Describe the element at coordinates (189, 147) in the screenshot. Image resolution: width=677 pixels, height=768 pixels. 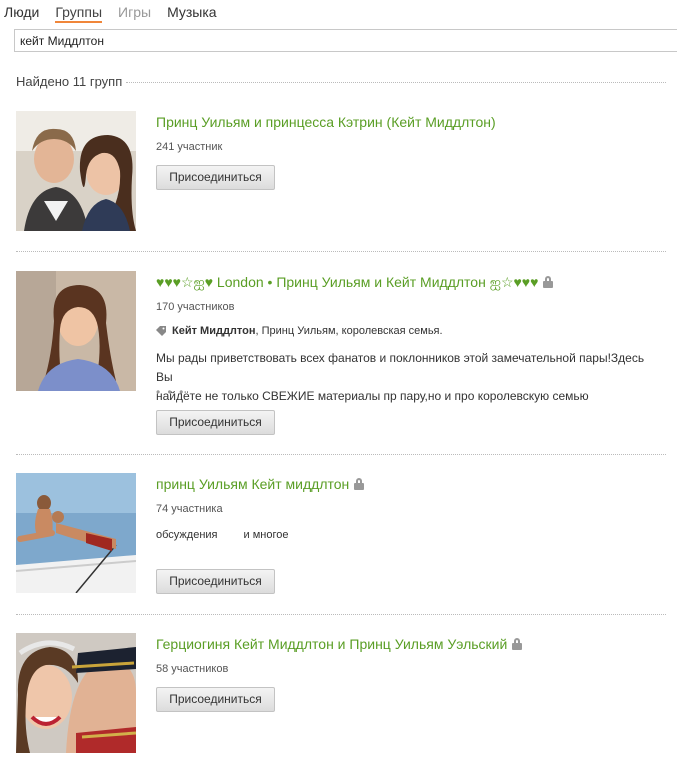
I see `group-members: 241 участник` at that location.